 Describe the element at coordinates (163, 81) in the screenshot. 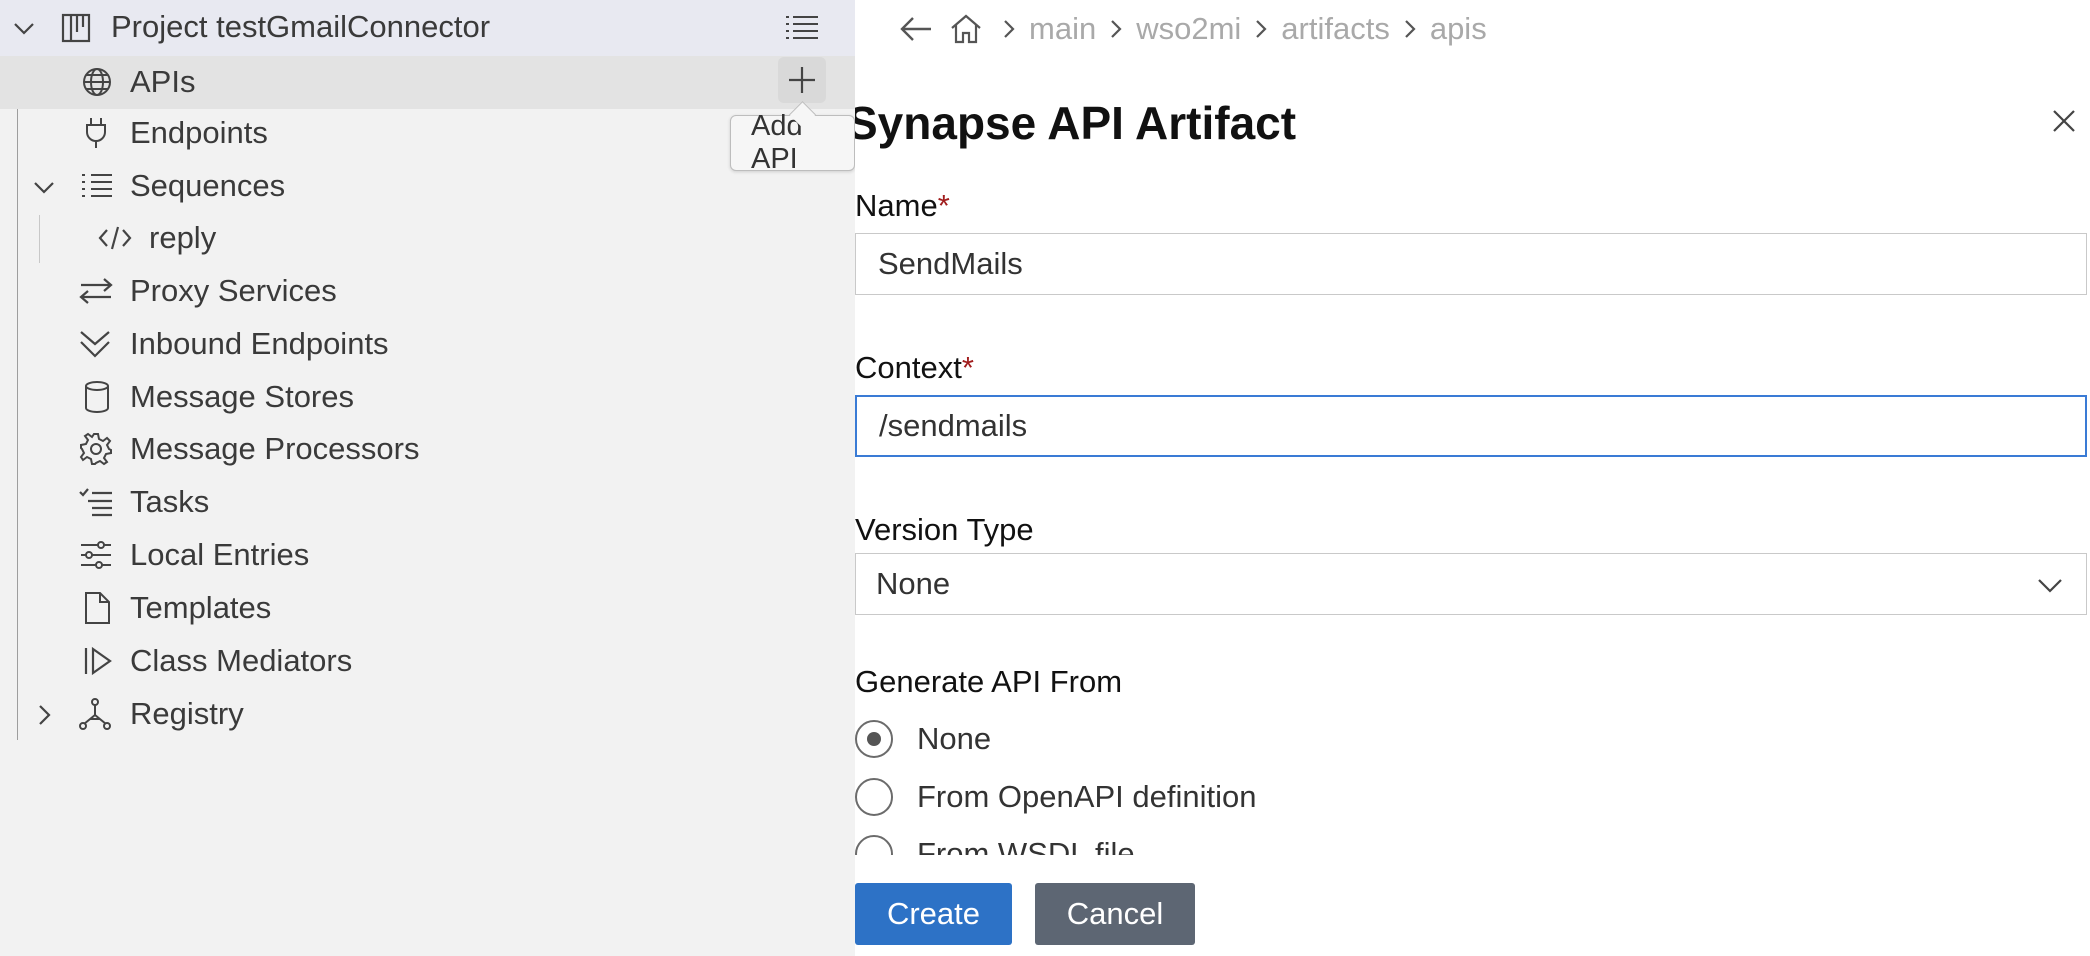

I see `tree-item-label: APIs` at that location.